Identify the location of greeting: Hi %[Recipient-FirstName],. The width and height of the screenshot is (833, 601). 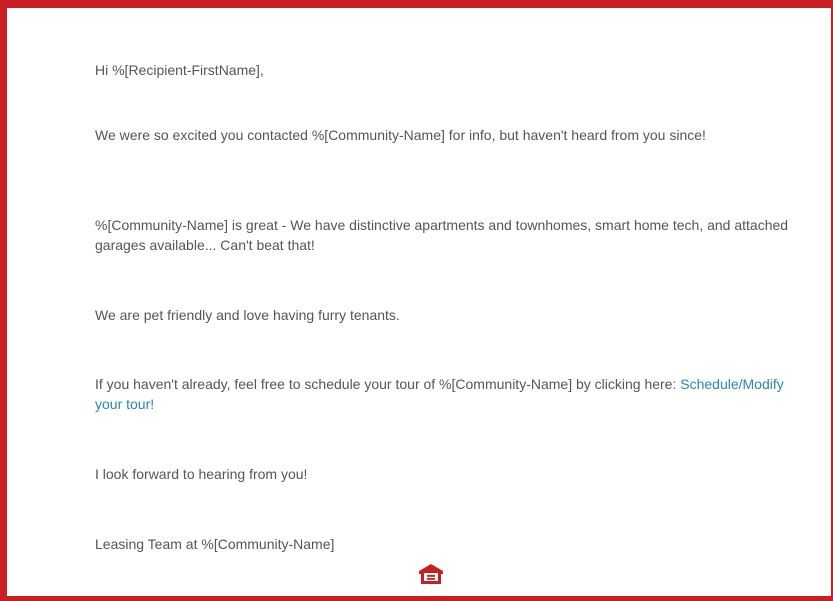
(179, 70).